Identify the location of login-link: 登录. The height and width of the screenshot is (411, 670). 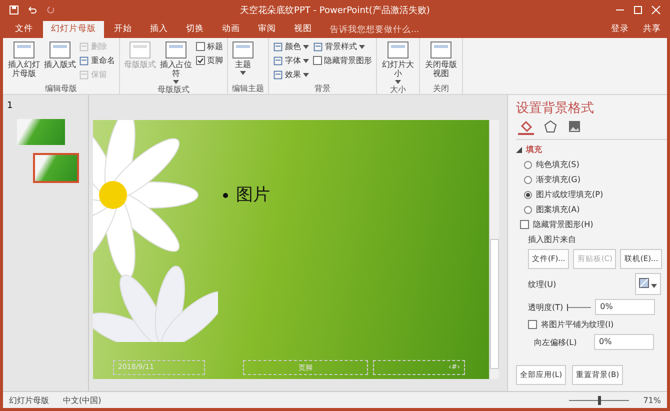
(620, 29).